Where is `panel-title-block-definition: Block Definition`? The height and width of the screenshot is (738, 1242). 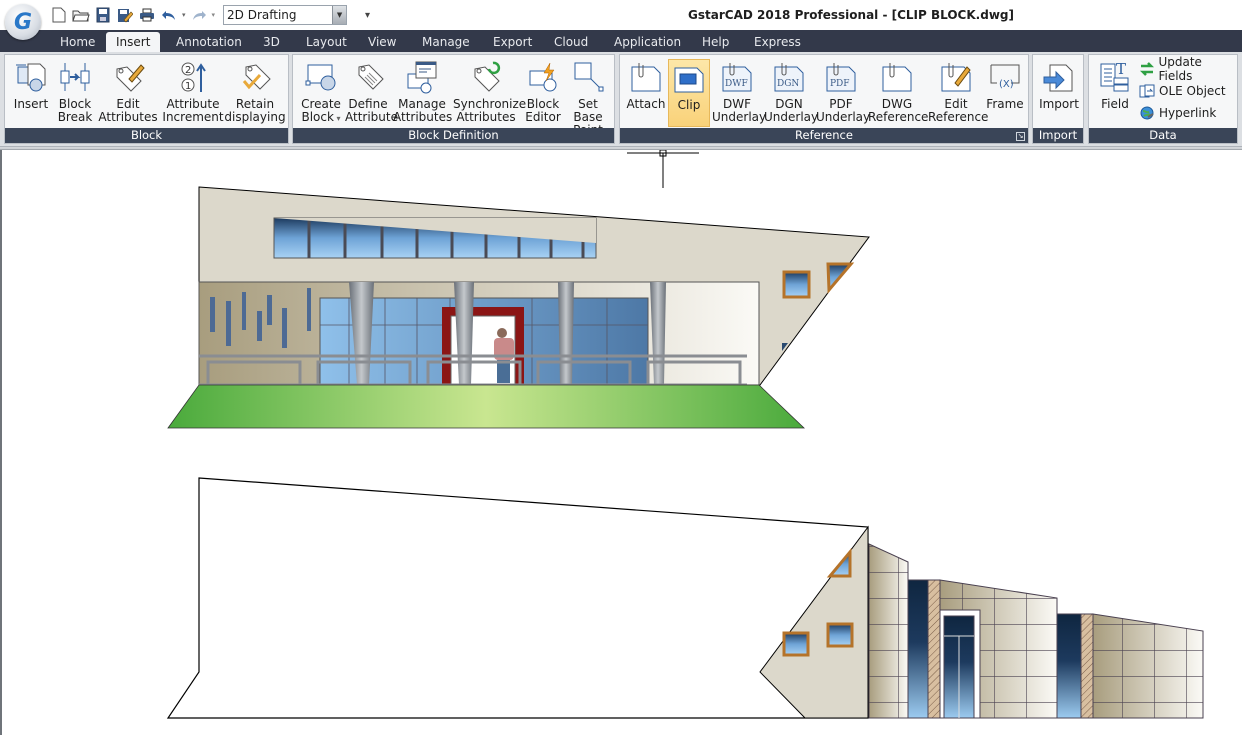 panel-title-block-definition: Block Definition is located at coordinates (453, 135).